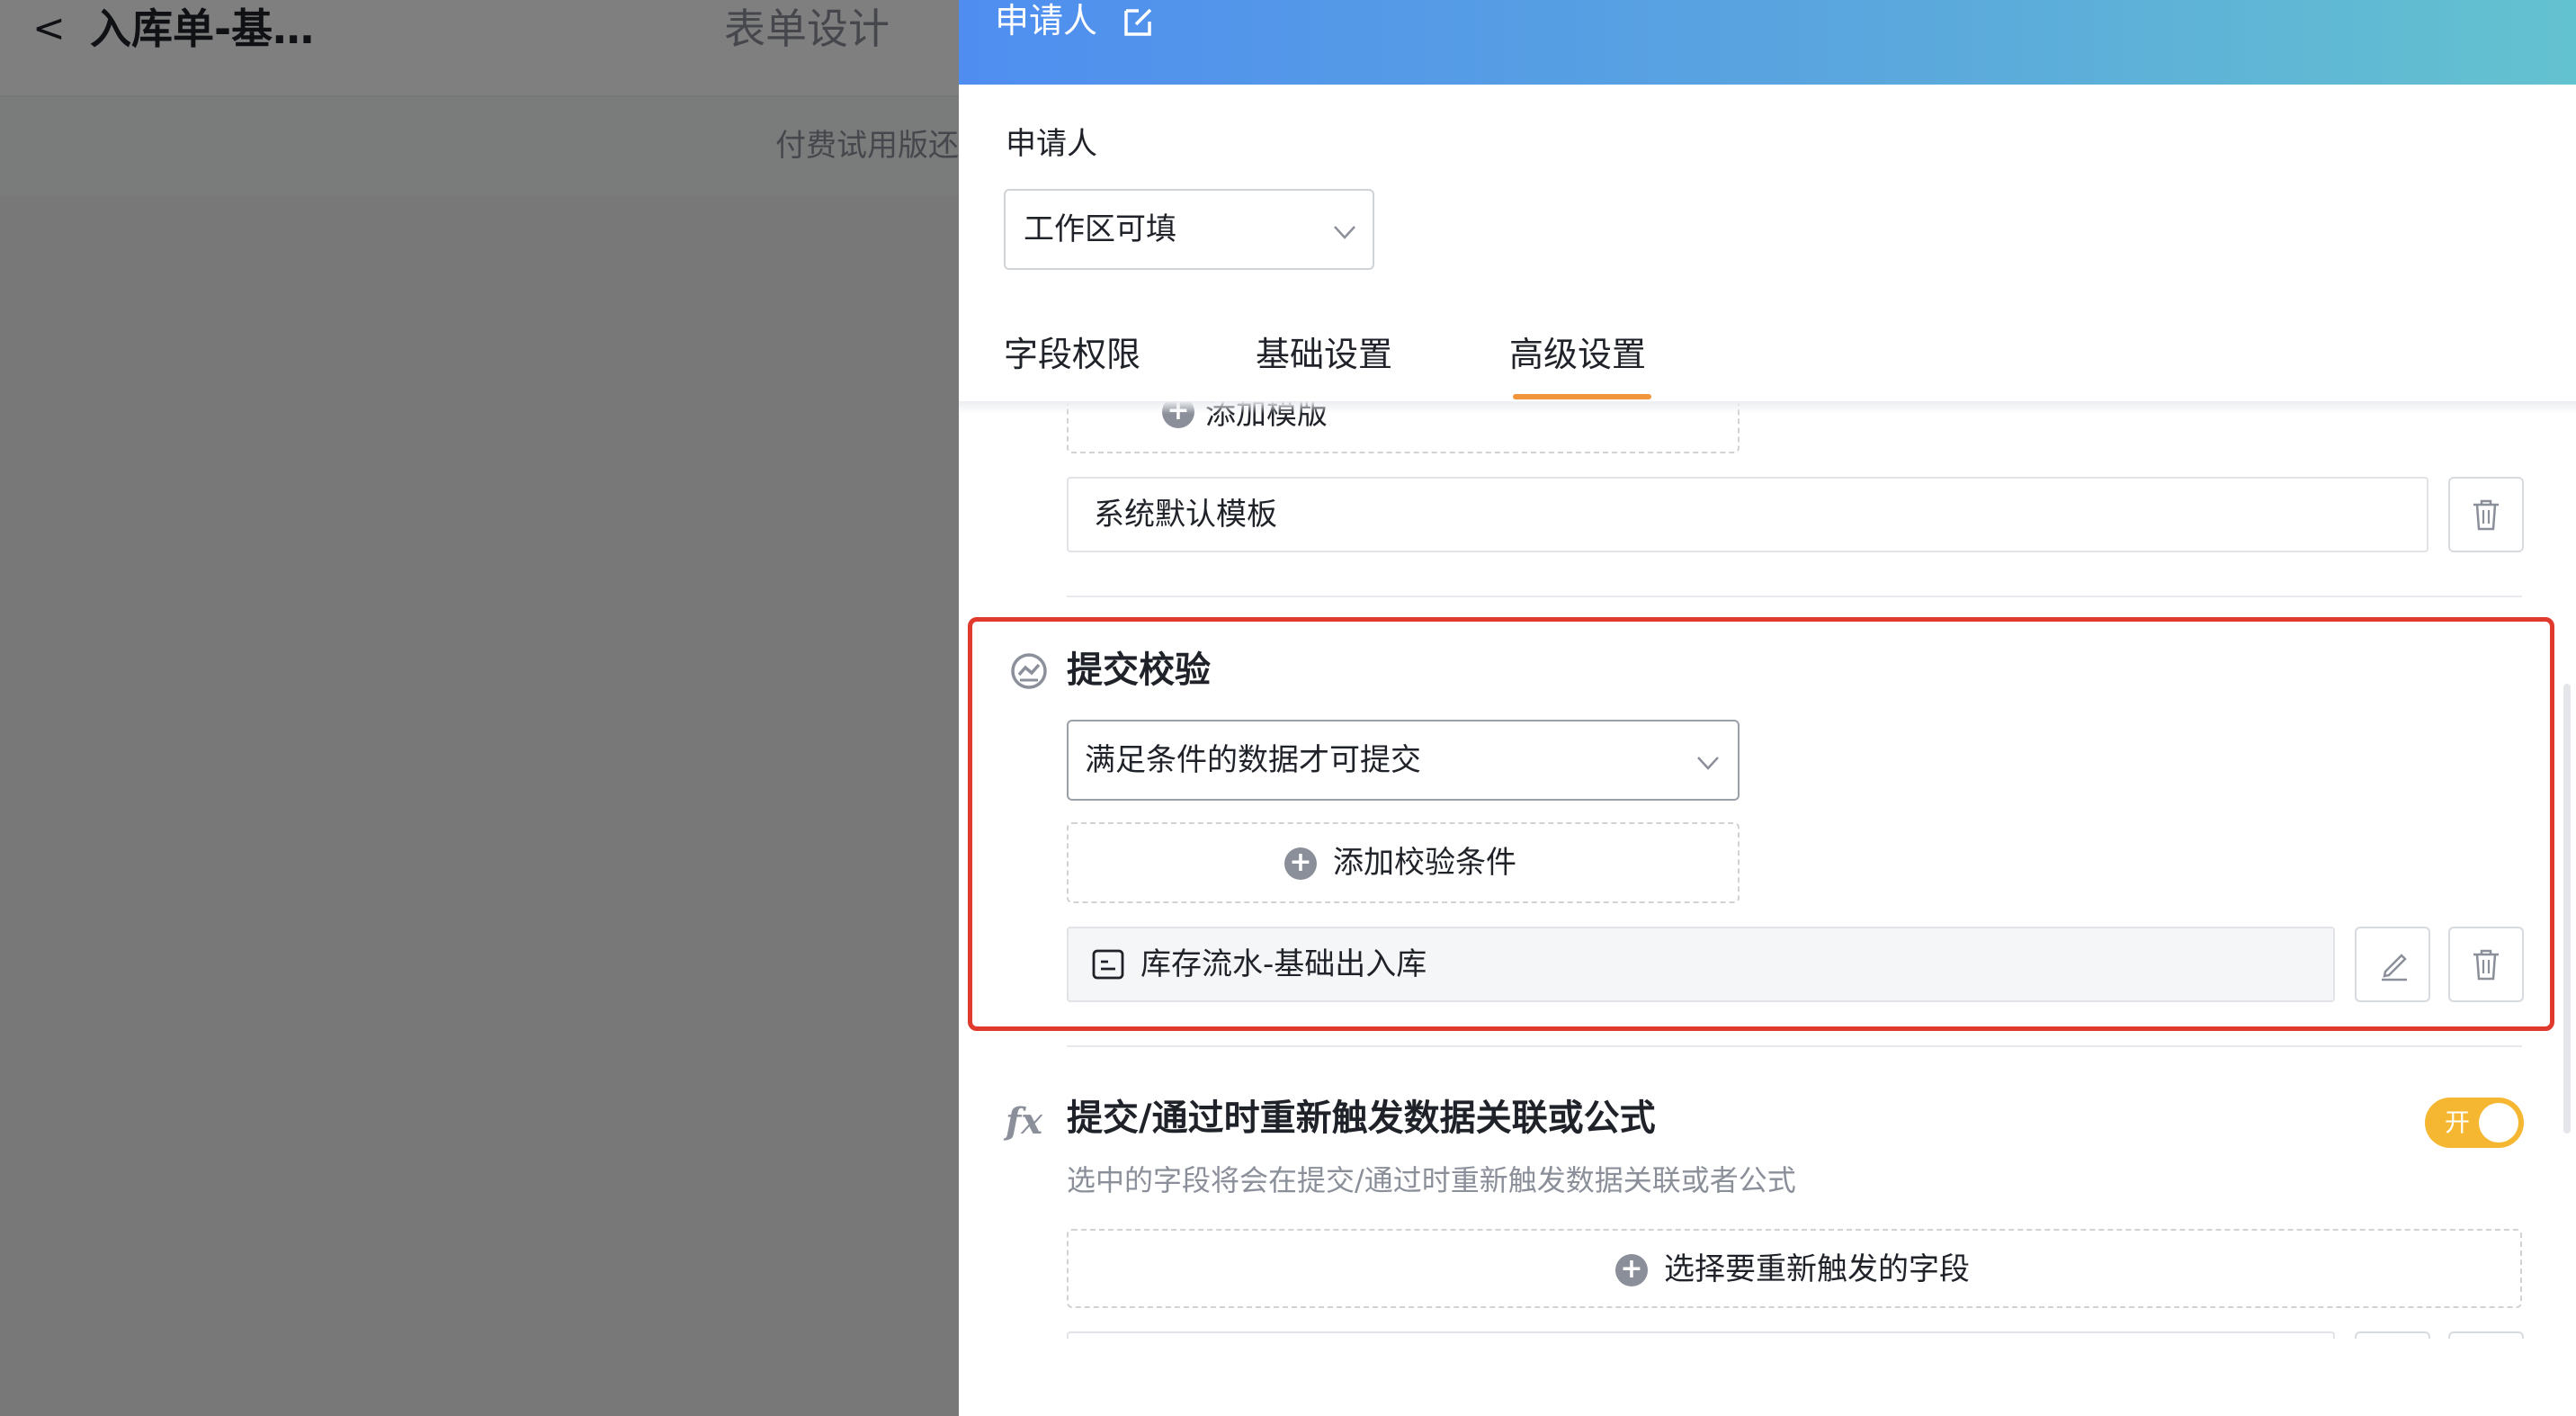  What do you see at coordinates (1431, 1180) in the screenshot?
I see `retrigger-description: 选中的字段将会在提交/通过时重新触发数据关联或者公式` at bounding box center [1431, 1180].